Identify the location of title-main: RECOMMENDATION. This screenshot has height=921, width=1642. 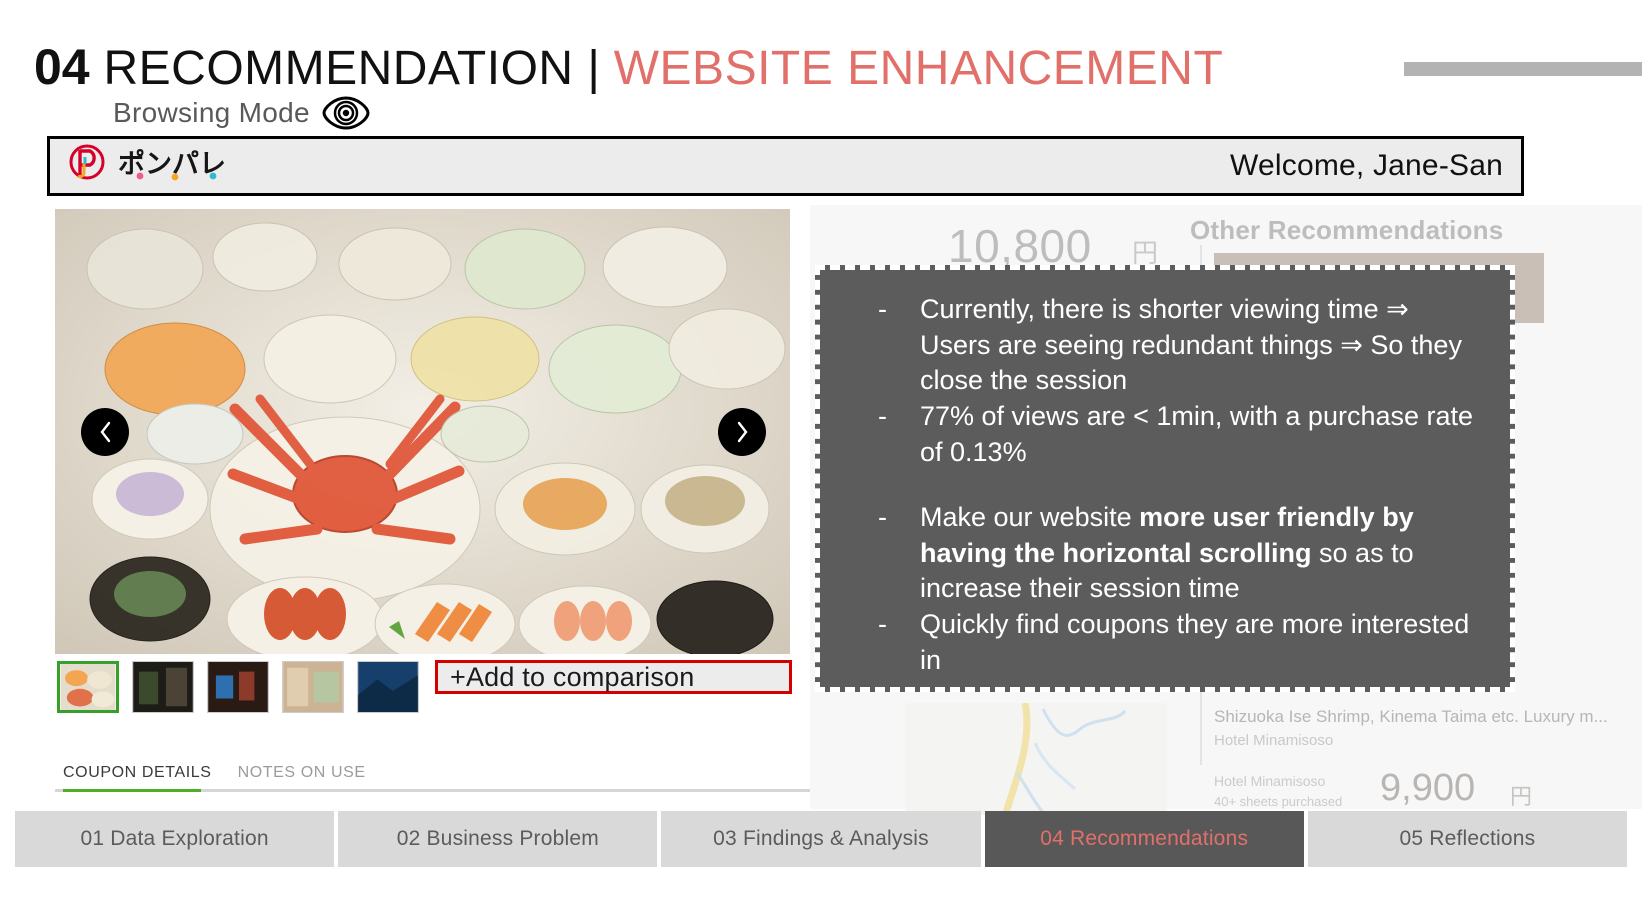
(338, 68).